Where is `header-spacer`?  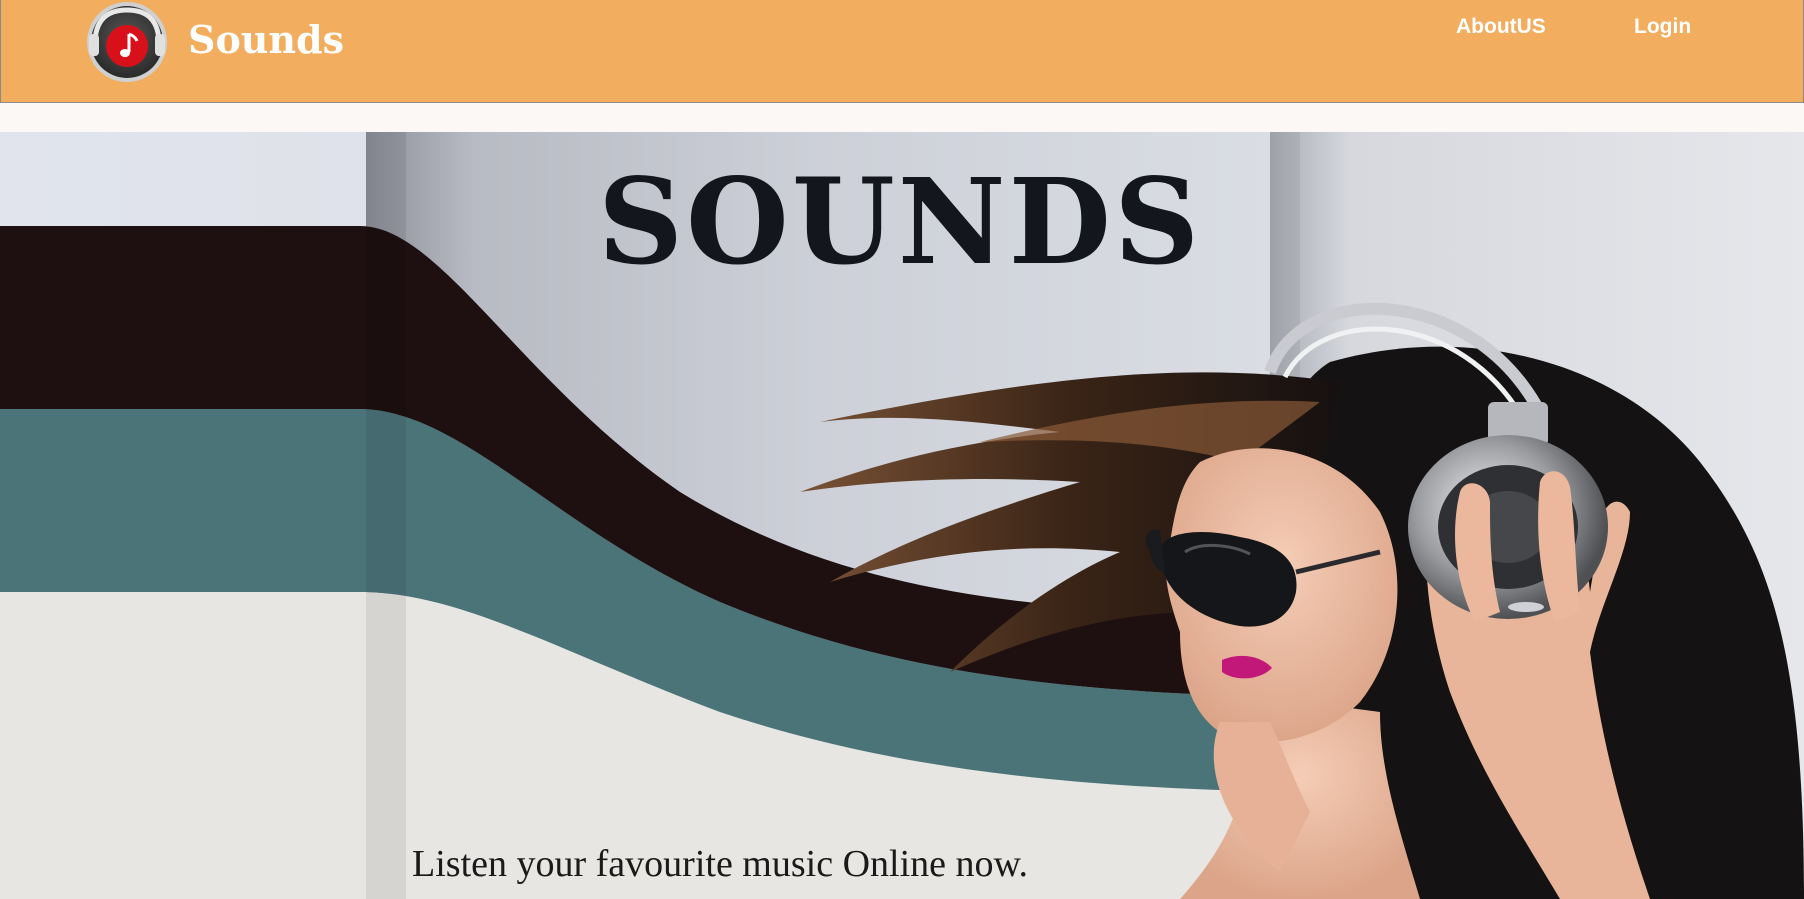
header-spacer is located at coordinates (902, 117).